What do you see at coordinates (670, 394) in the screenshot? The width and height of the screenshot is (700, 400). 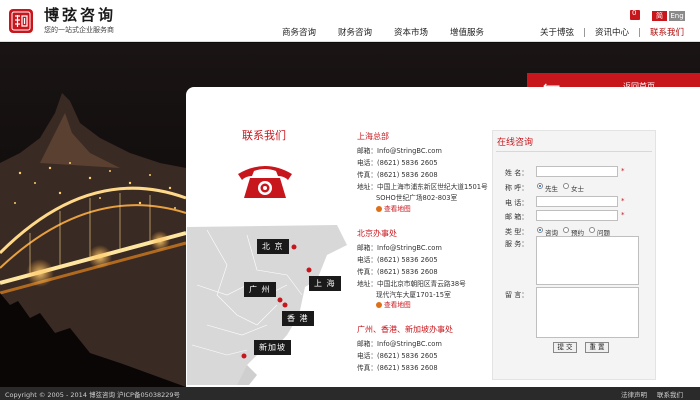 I see `footer-link-contact: 联系我们` at bounding box center [670, 394].